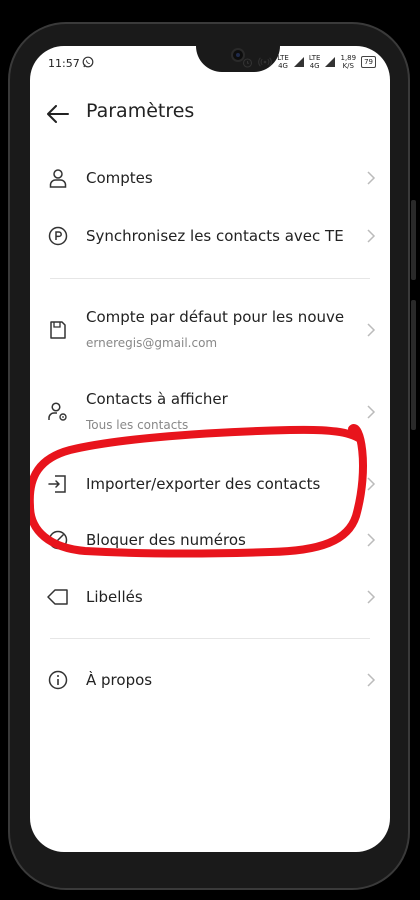 The width and height of the screenshot is (420, 900). Describe the element at coordinates (413, 365) in the screenshot. I see `power-button` at that location.